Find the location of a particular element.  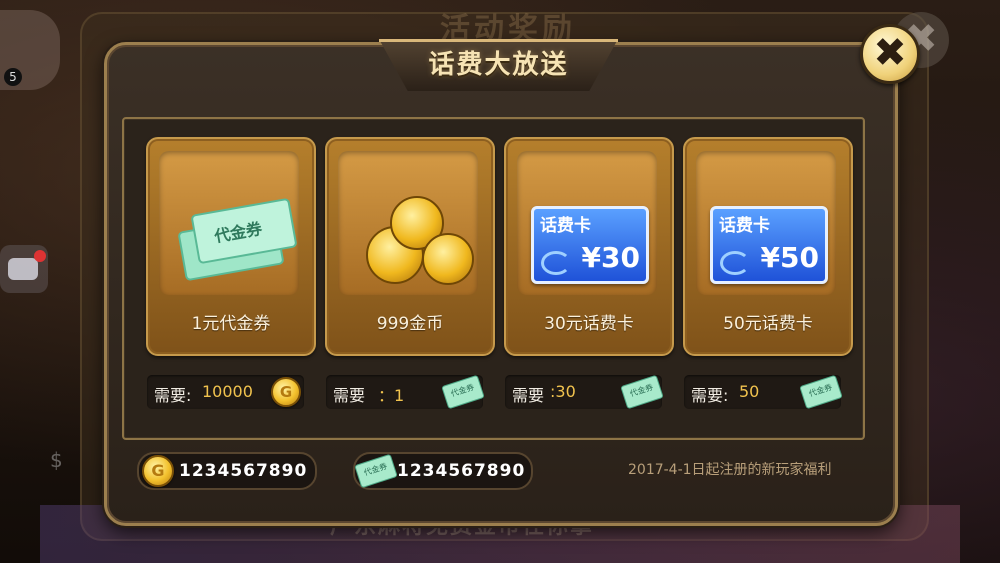

notification-dot is located at coordinates (40, 256).